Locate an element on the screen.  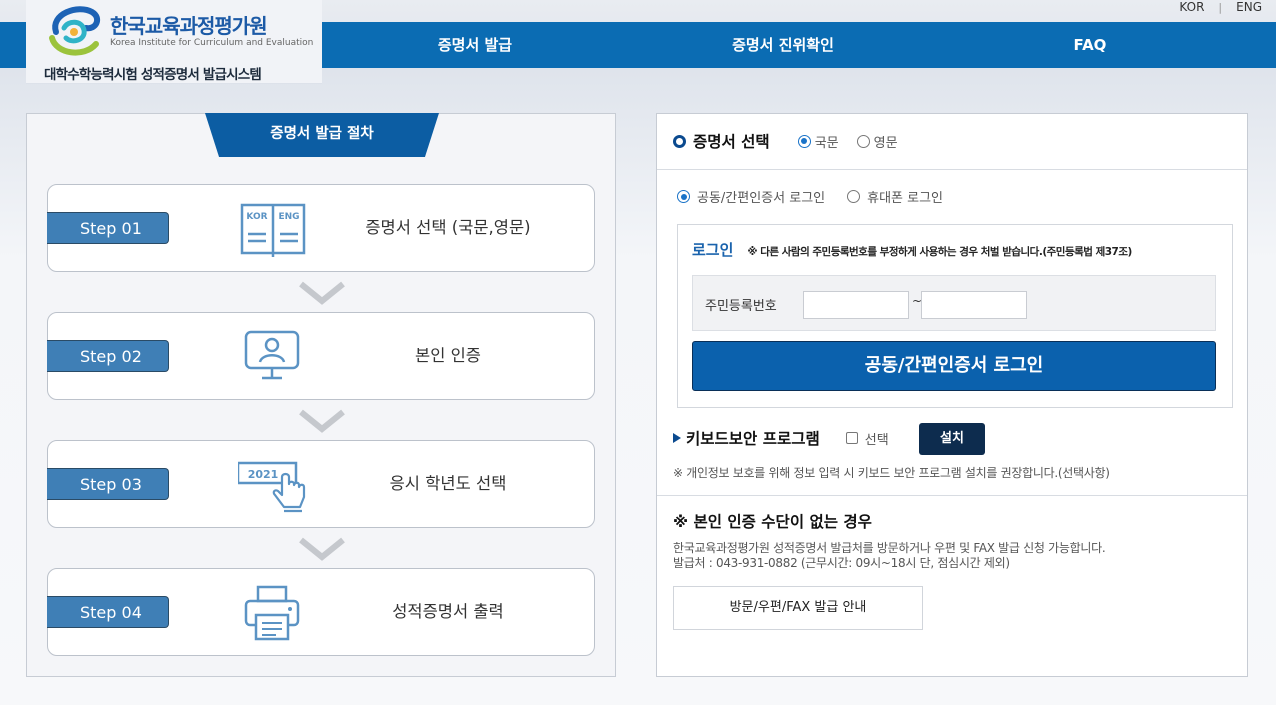
install-button: 설치 is located at coordinates (952, 439).